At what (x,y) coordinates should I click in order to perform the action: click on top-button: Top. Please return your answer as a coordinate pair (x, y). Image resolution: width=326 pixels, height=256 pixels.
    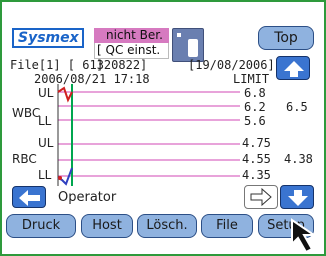
    Looking at the image, I should click on (286, 38).